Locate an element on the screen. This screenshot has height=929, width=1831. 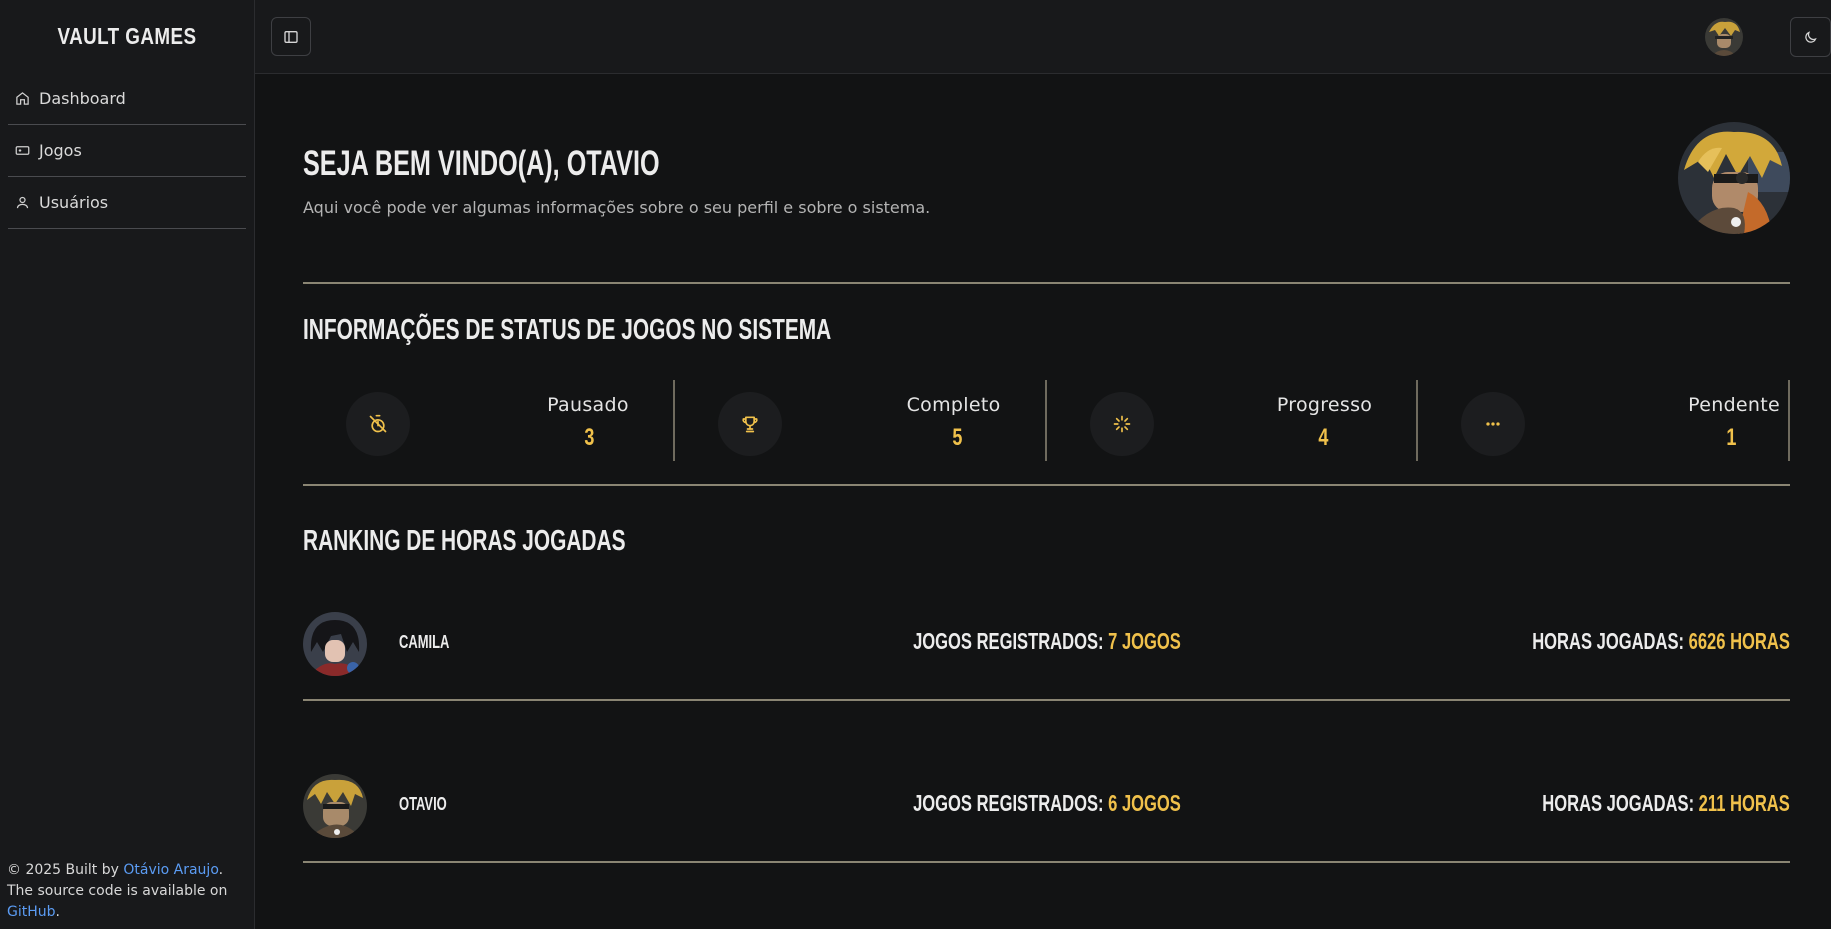
stat-value-wrap: 3 is located at coordinates (529, 438).